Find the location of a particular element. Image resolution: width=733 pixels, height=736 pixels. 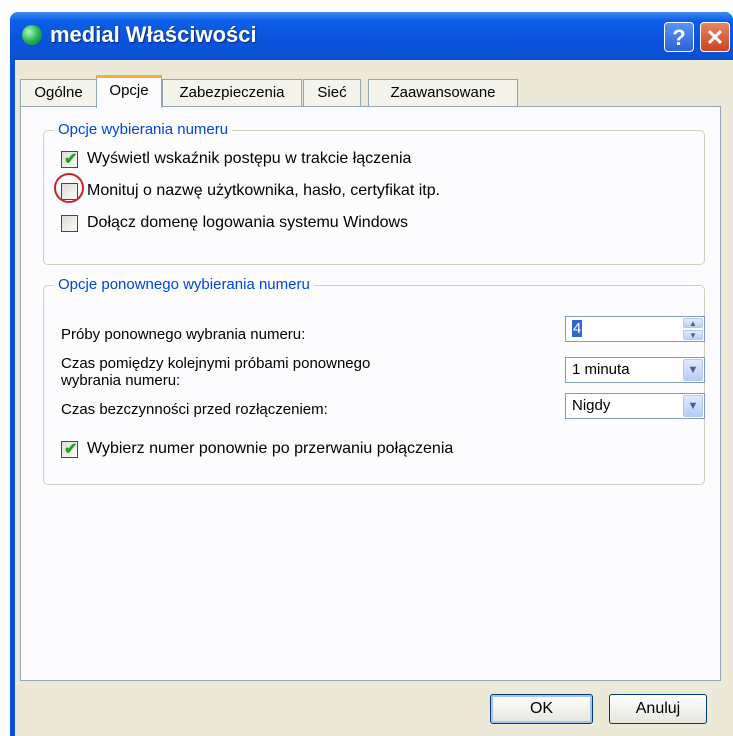

include-domain-checkbox is located at coordinates (69, 223).